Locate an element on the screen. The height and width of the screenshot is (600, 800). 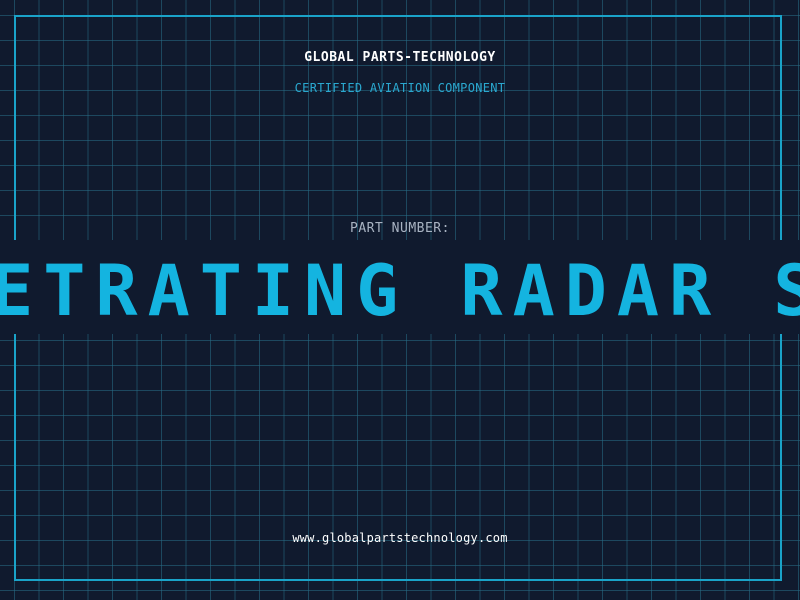
website-url: www.globalpartstechnology.com is located at coordinates (400, 538).